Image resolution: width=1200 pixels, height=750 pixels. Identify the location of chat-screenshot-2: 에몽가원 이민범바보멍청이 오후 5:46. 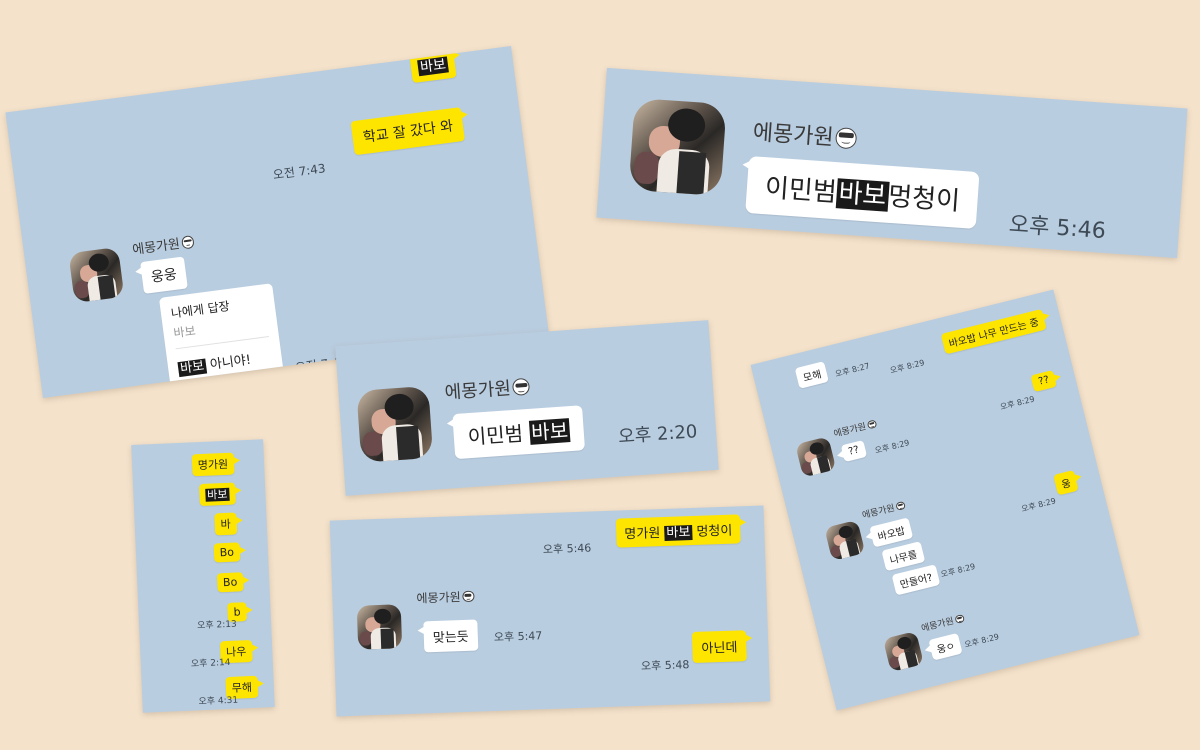
(892, 163).